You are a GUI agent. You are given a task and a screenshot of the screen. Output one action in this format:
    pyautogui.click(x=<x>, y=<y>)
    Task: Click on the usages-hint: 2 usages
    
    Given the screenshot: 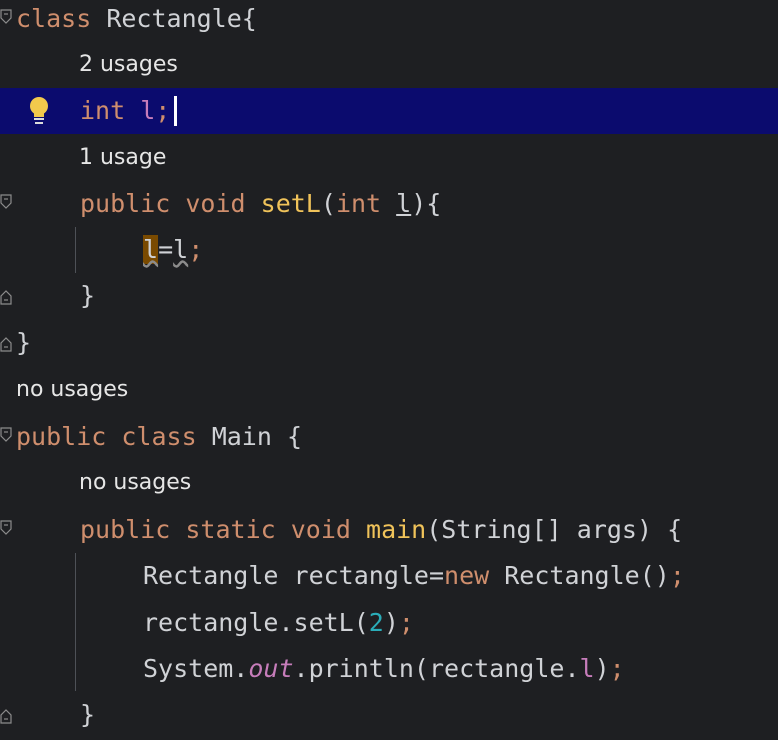 What is the action you would take?
    pyautogui.click(x=128, y=65)
    